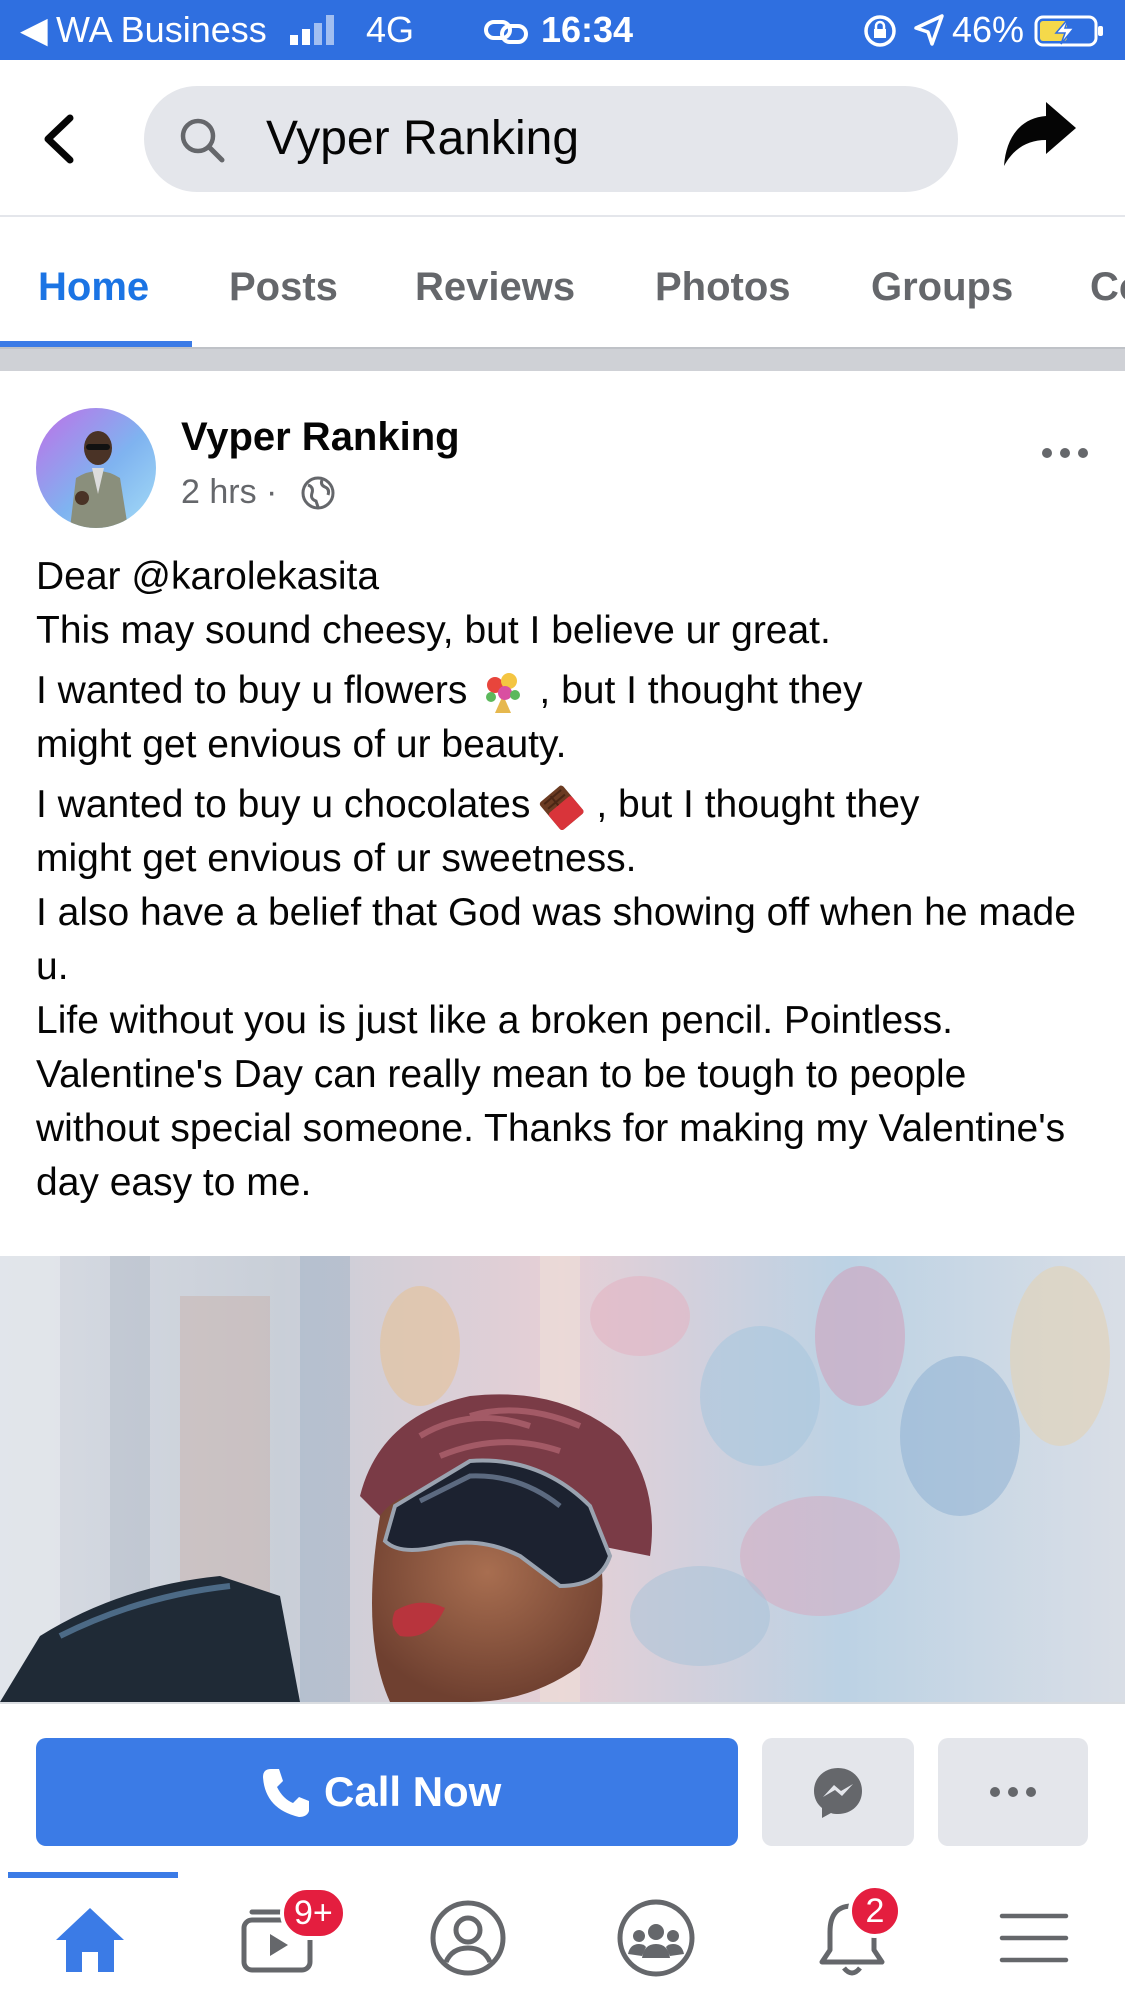 Image resolution: width=1125 pixels, height=2001 pixels. I want to click on search-header: Vyper Ranking, so click(562, 138).